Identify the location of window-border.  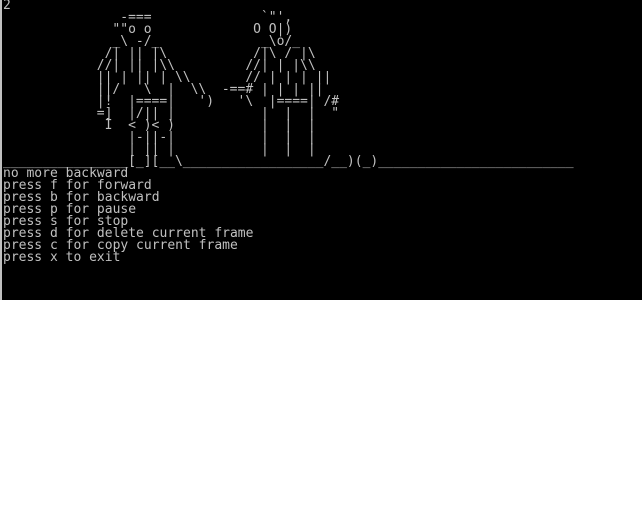
(1, 150).